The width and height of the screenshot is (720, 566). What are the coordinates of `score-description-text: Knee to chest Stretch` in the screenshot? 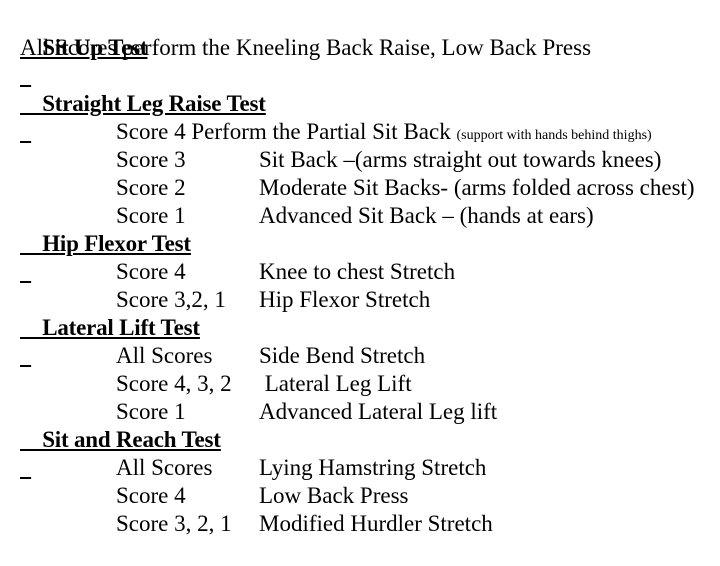 It's located at (357, 271).